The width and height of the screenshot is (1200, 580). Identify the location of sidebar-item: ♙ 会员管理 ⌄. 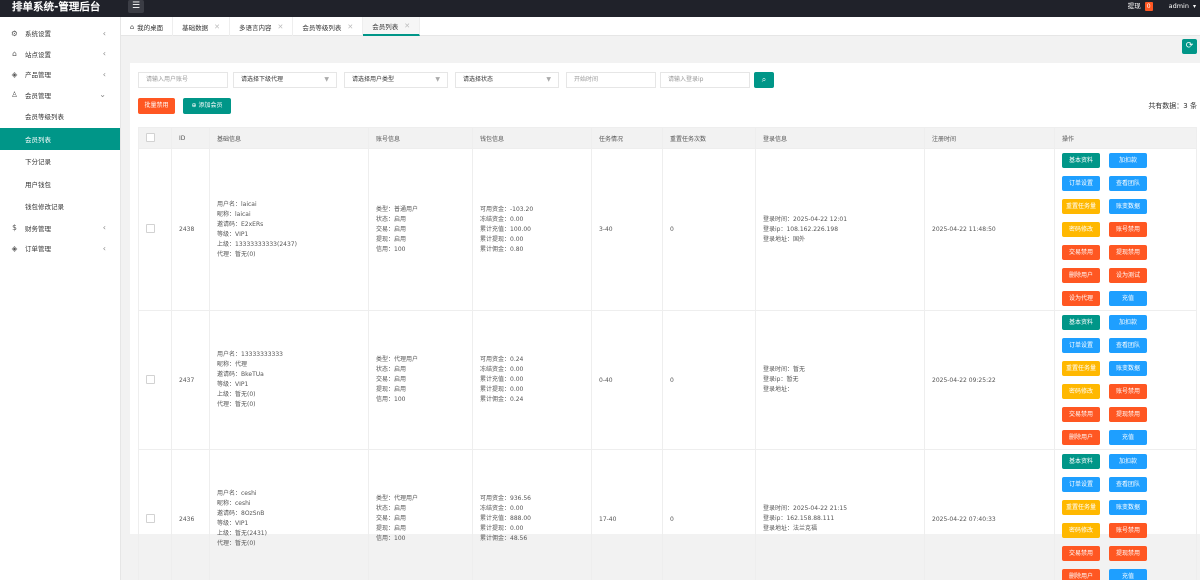
(60, 95).